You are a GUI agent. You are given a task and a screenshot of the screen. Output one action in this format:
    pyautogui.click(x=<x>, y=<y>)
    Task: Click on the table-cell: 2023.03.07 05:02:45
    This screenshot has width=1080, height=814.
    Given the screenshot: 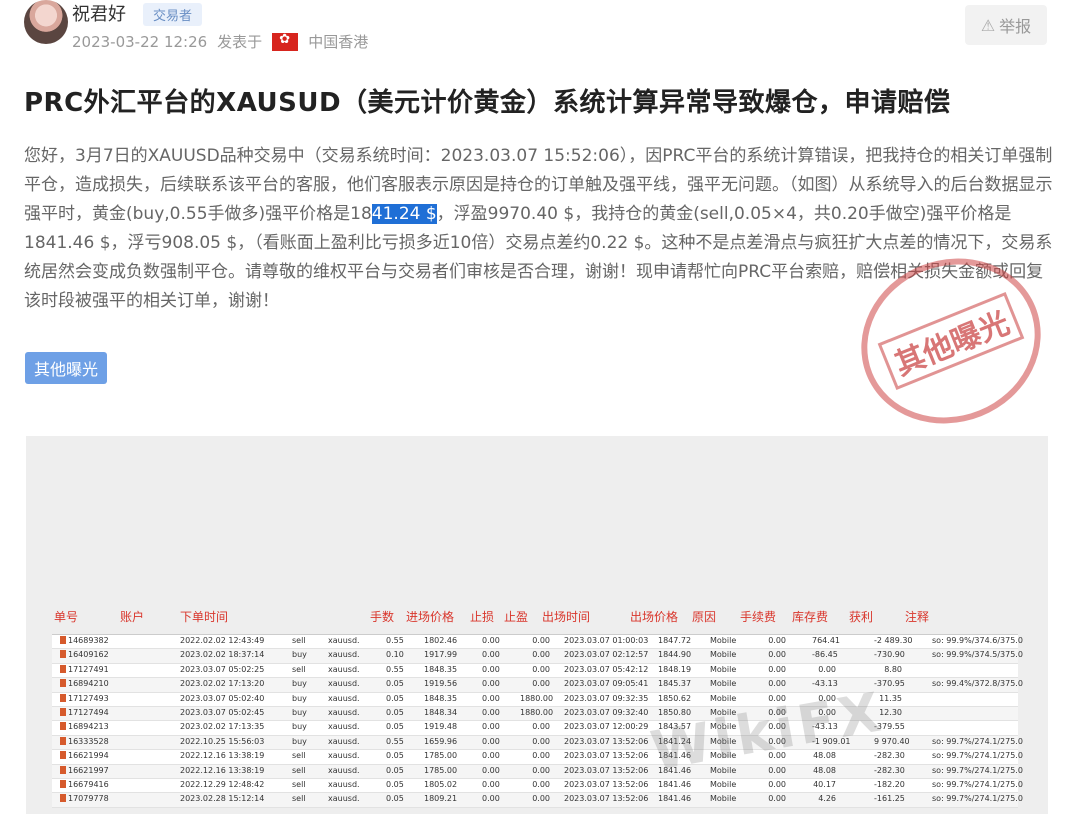 What is the action you would take?
    pyautogui.click(x=222, y=712)
    